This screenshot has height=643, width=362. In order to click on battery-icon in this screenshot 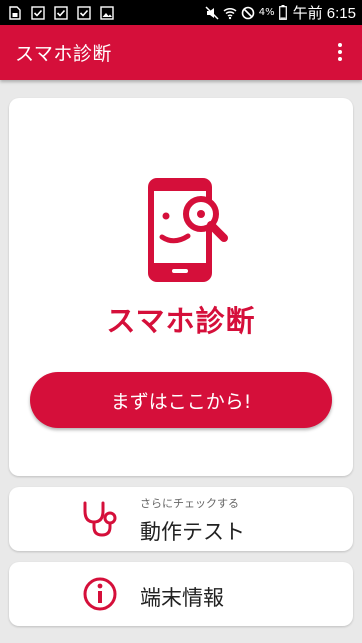, I will do `click(282, 12)`.